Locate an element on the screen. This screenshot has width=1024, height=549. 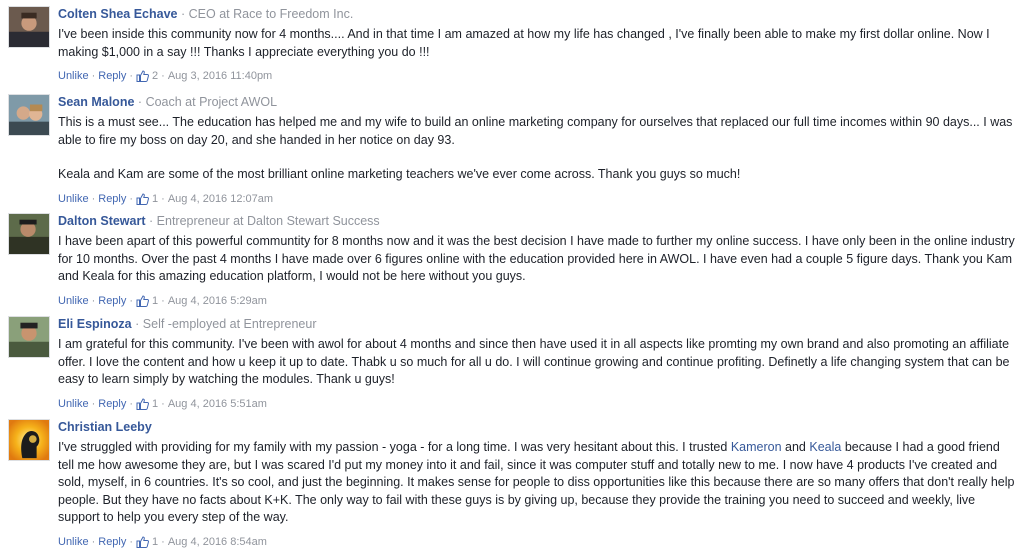
comment-actions: Unlike · Reply · 1 · Aug 4, 2016 5:29am is located at coordinates (537, 301).